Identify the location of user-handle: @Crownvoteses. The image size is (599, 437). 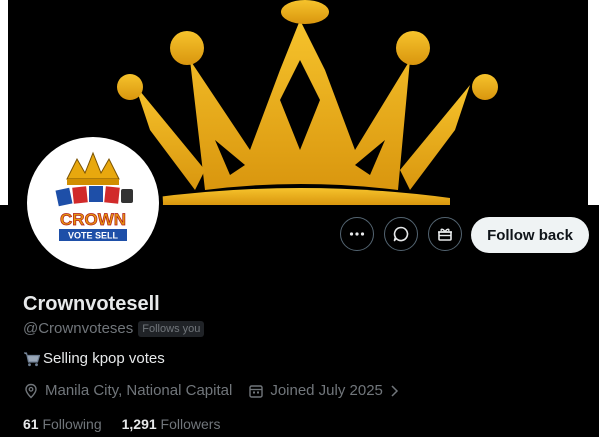
(78, 328).